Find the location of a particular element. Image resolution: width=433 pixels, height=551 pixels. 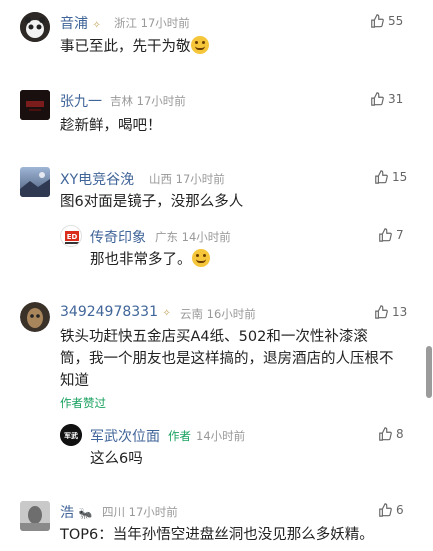

comment-text: 事已至此，先干为敬 is located at coordinates (134, 47).